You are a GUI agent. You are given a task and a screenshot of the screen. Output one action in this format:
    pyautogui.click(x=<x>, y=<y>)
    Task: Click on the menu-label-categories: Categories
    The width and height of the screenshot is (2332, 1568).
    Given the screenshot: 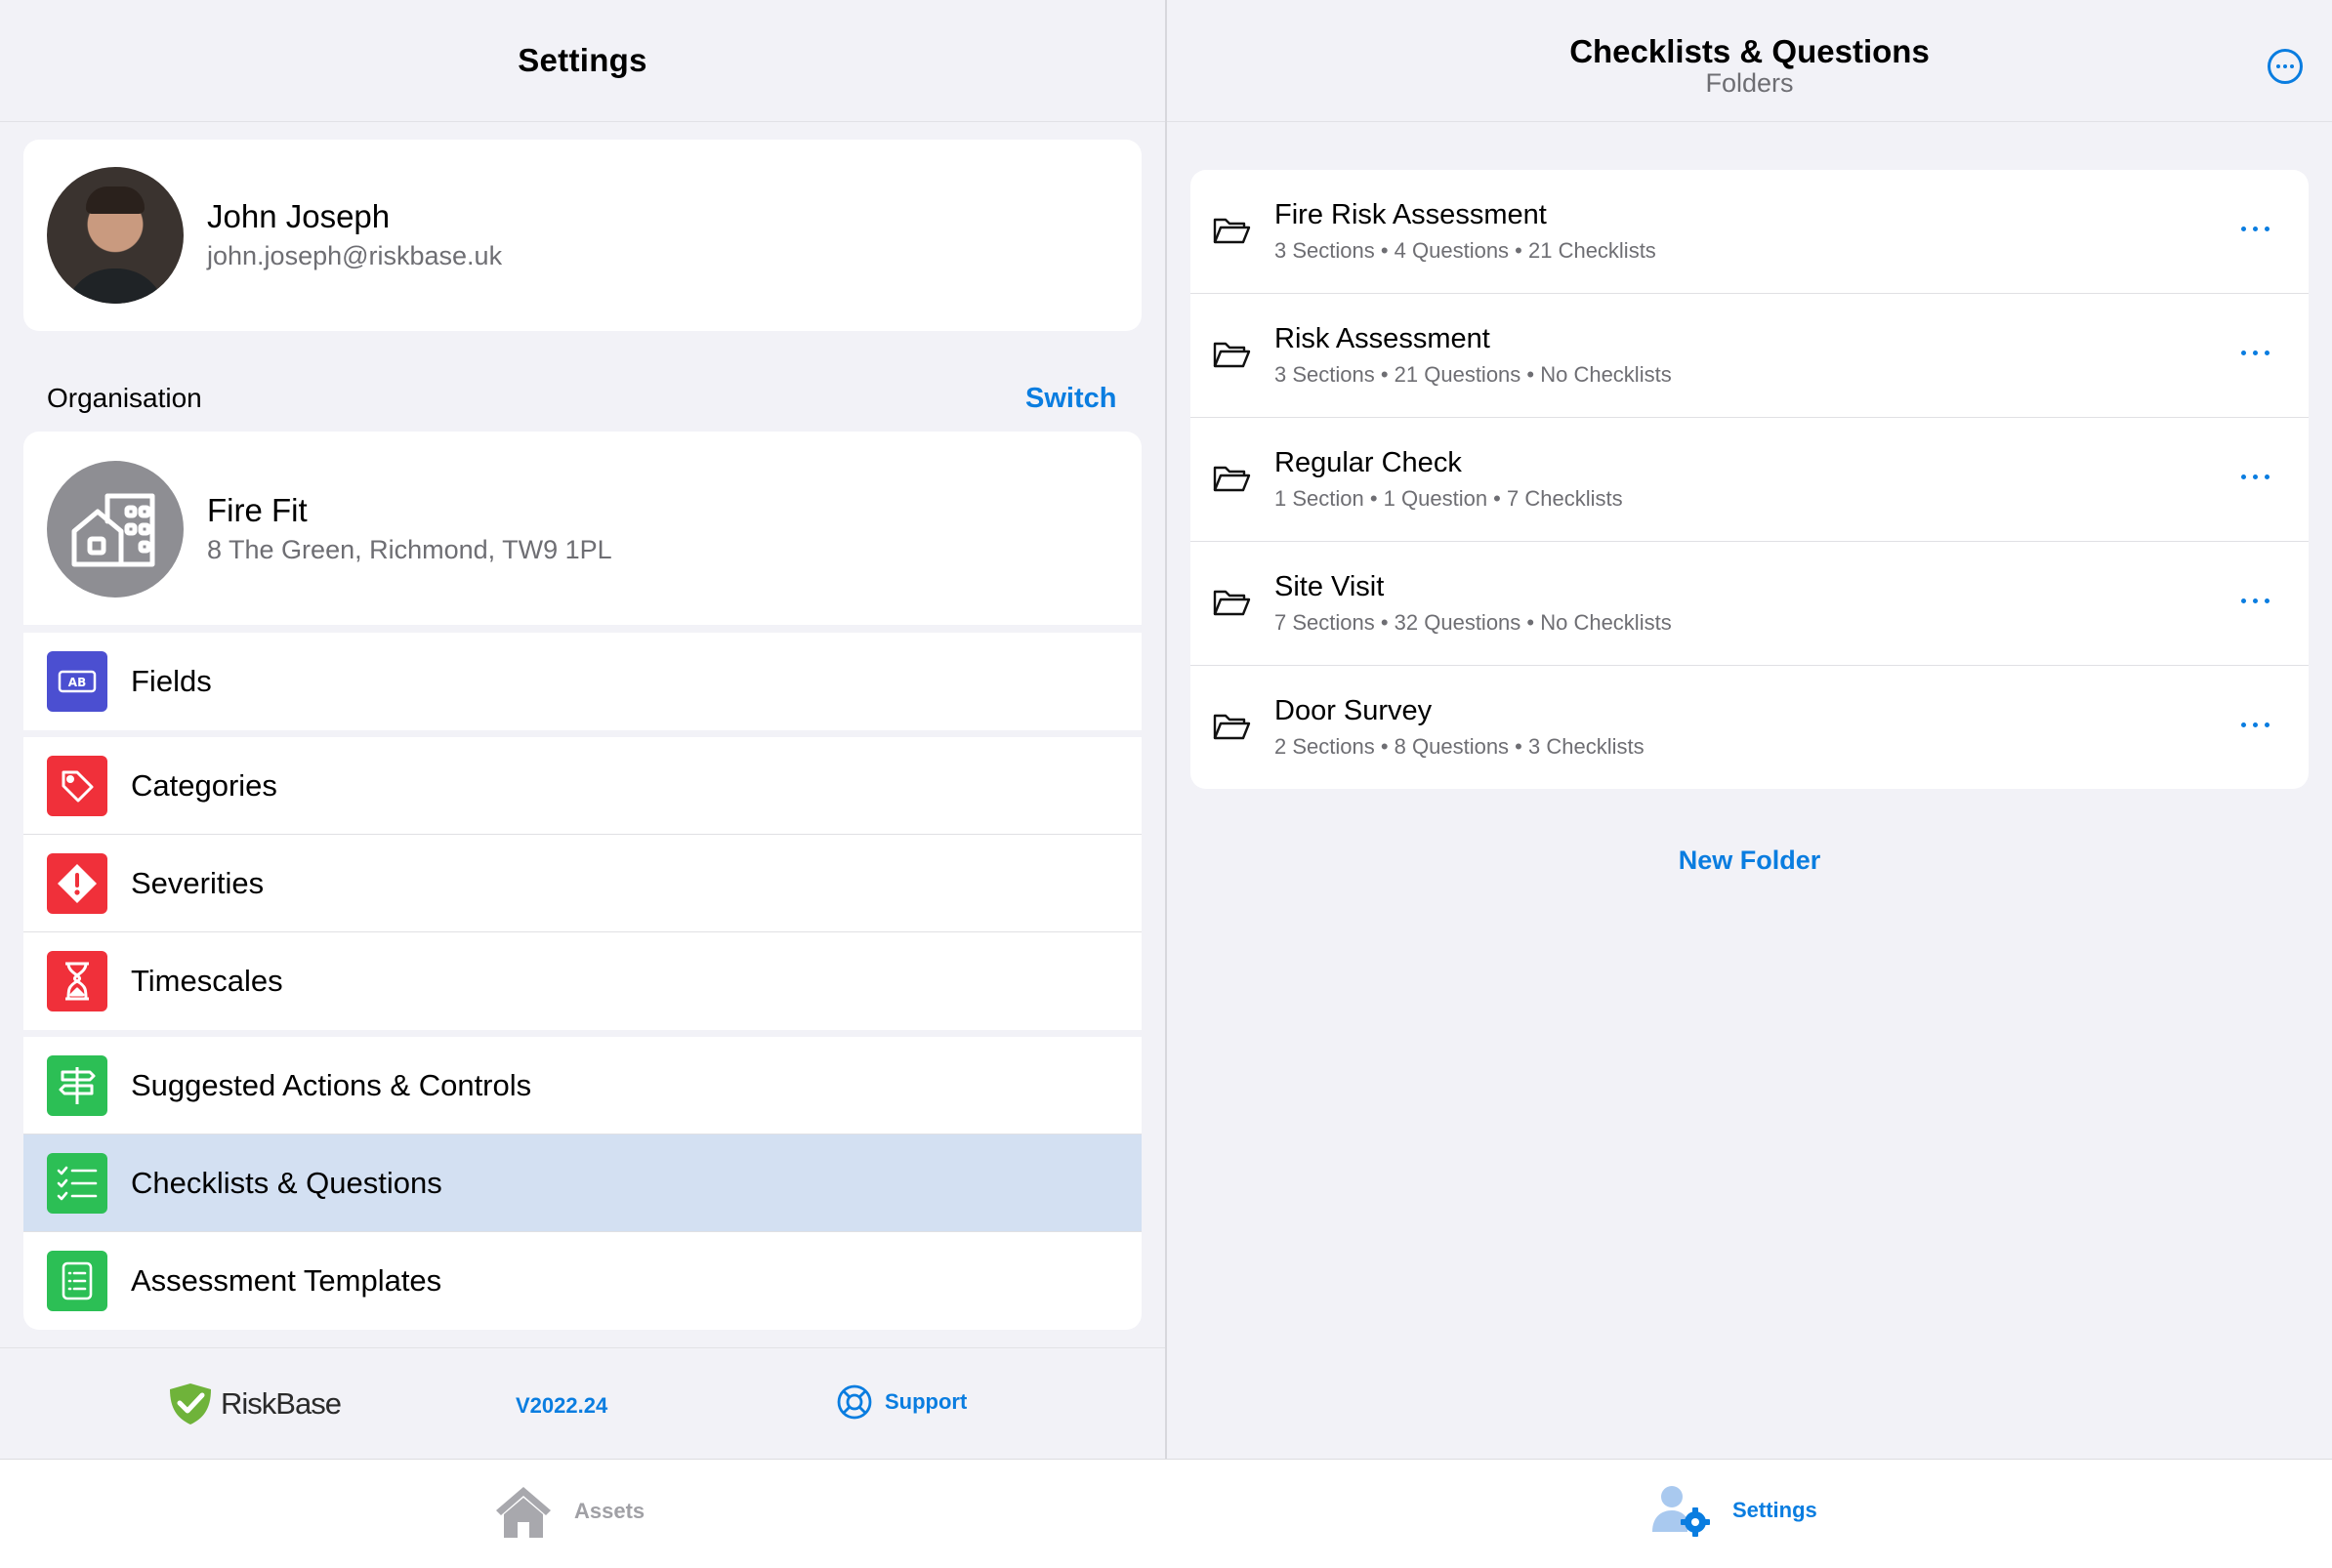 What is the action you would take?
    pyautogui.click(x=204, y=785)
    